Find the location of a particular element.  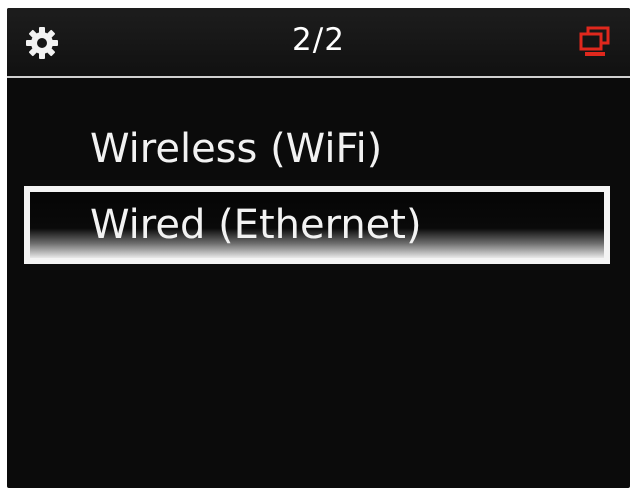

title-bar: 2/2 is located at coordinates (318, 43).